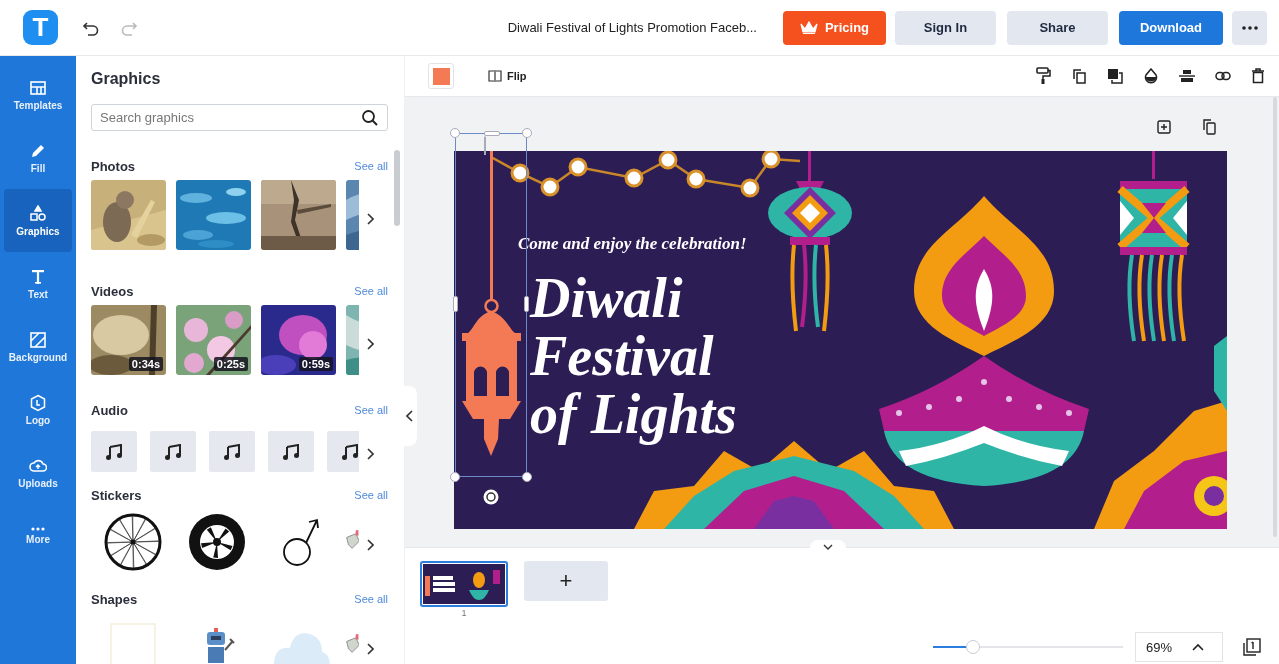 The width and height of the screenshot is (1279, 664). What do you see at coordinates (38, 283) in the screenshot?
I see `sidebar-tab: Text` at bounding box center [38, 283].